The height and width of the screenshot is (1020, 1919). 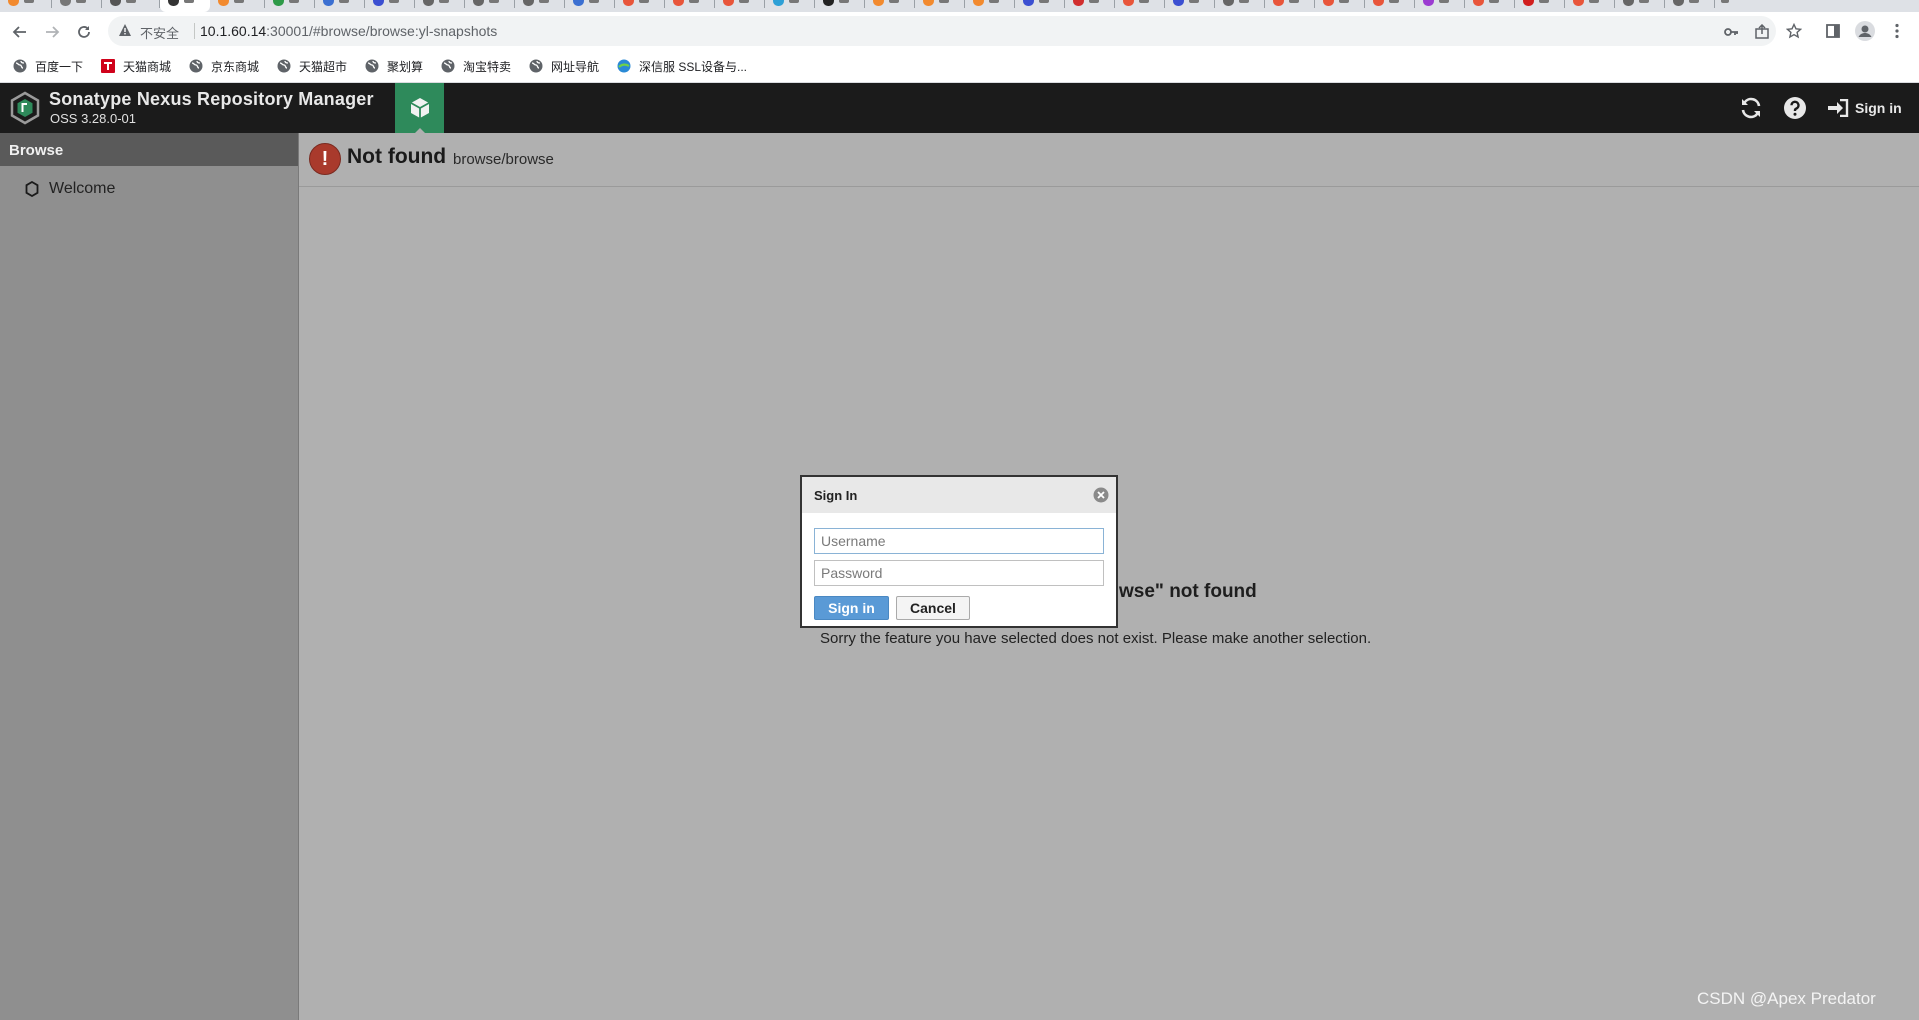 I want to click on bookmark-item: 淘宝特卖, so click(x=476, y=66).